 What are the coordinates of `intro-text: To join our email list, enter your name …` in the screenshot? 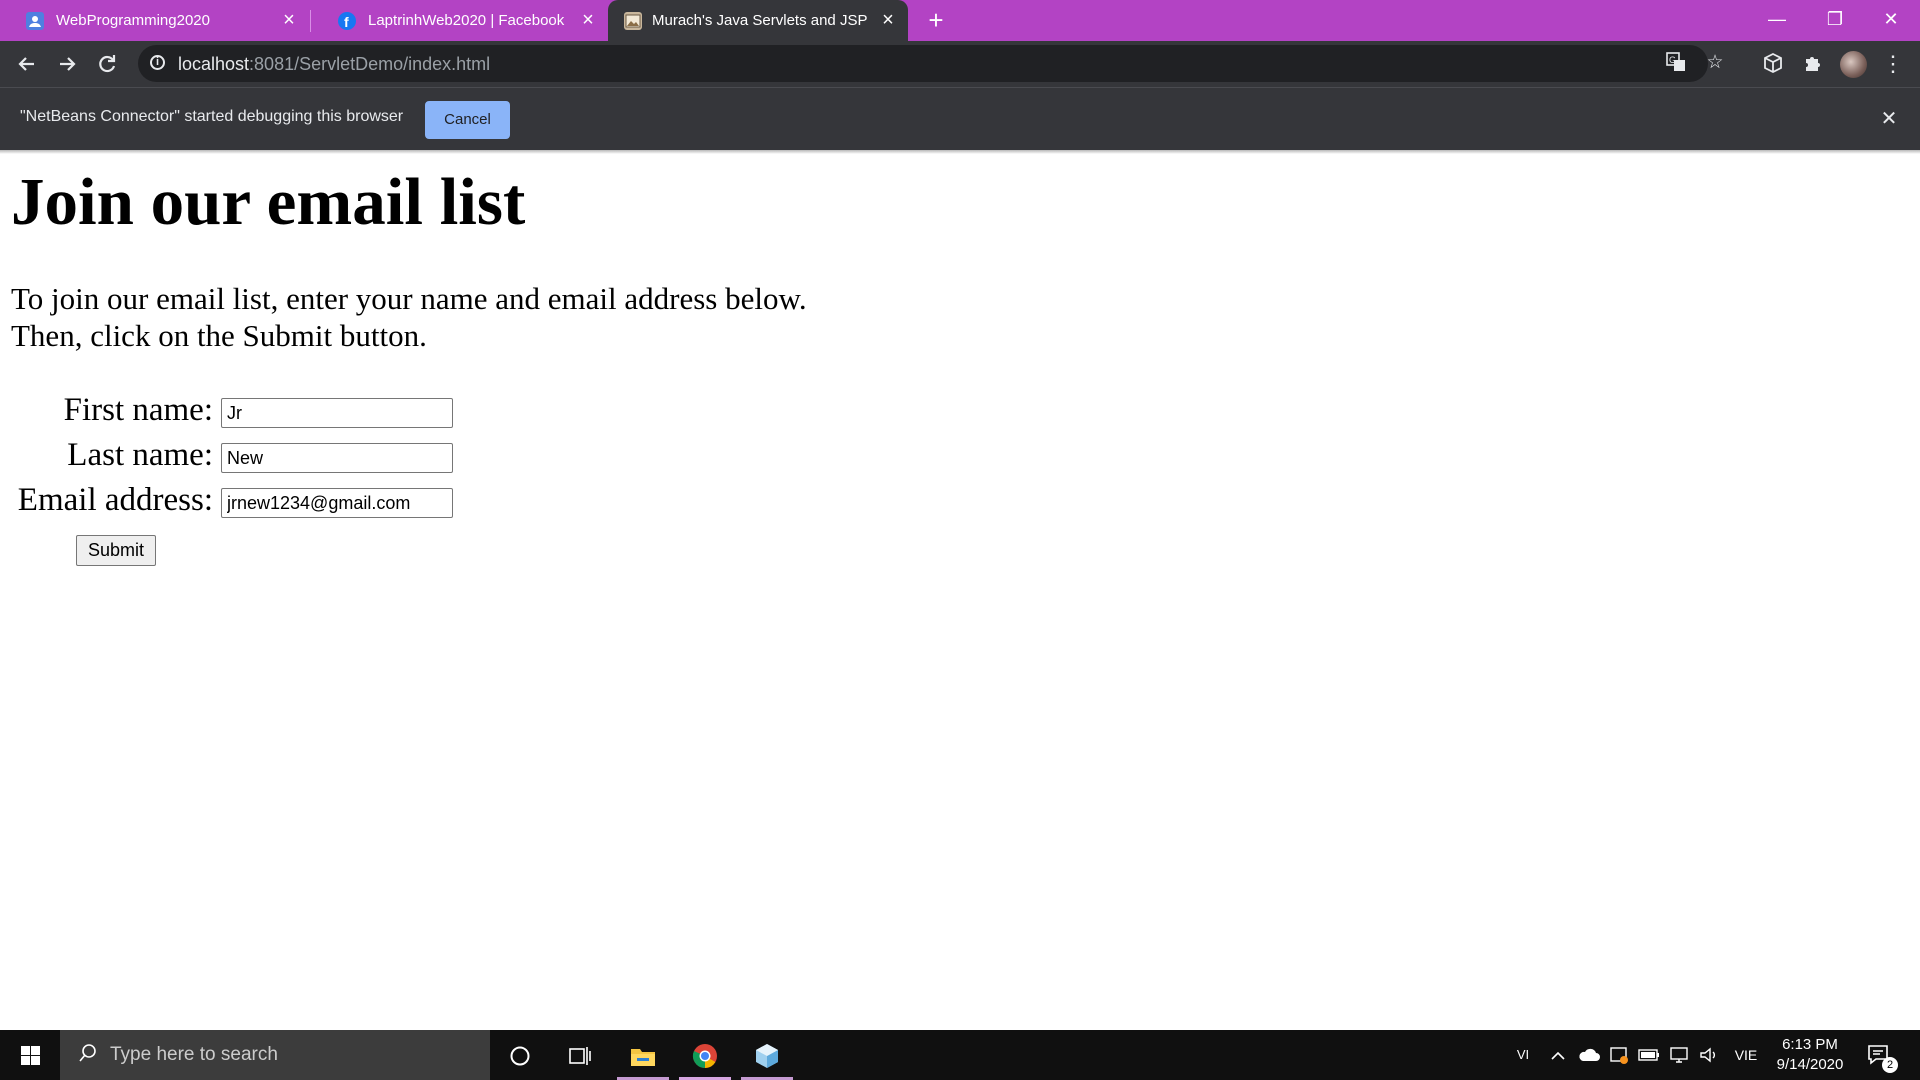 It's located at (409, 317).